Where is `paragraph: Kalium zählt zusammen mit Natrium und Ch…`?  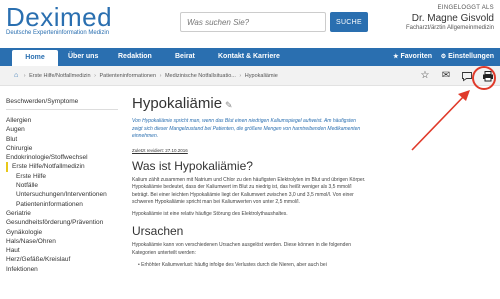 paragraph: Kalium zählt zusammen mit Natrium und Ch… is located at coordinates (249, 191).